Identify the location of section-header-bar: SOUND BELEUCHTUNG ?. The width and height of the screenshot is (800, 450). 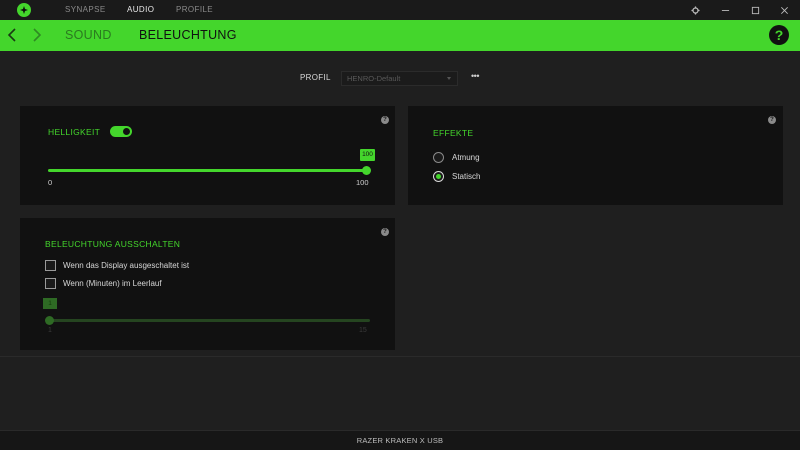
(400, 35).